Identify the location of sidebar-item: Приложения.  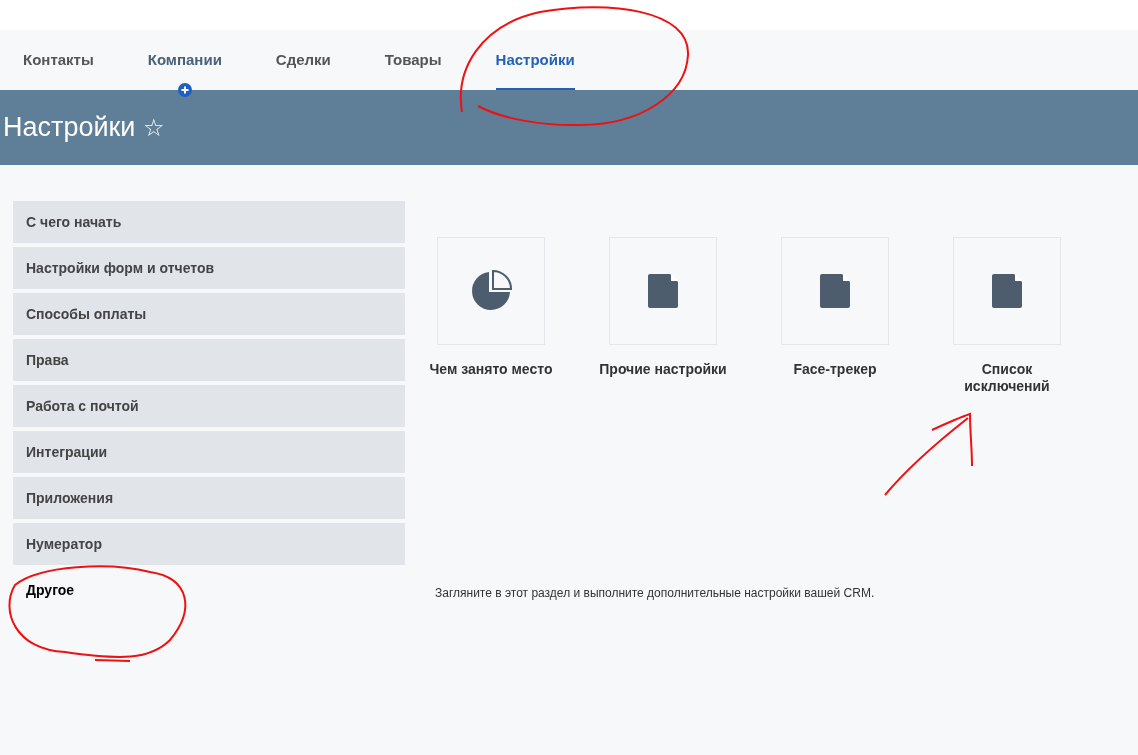
(209, 498).